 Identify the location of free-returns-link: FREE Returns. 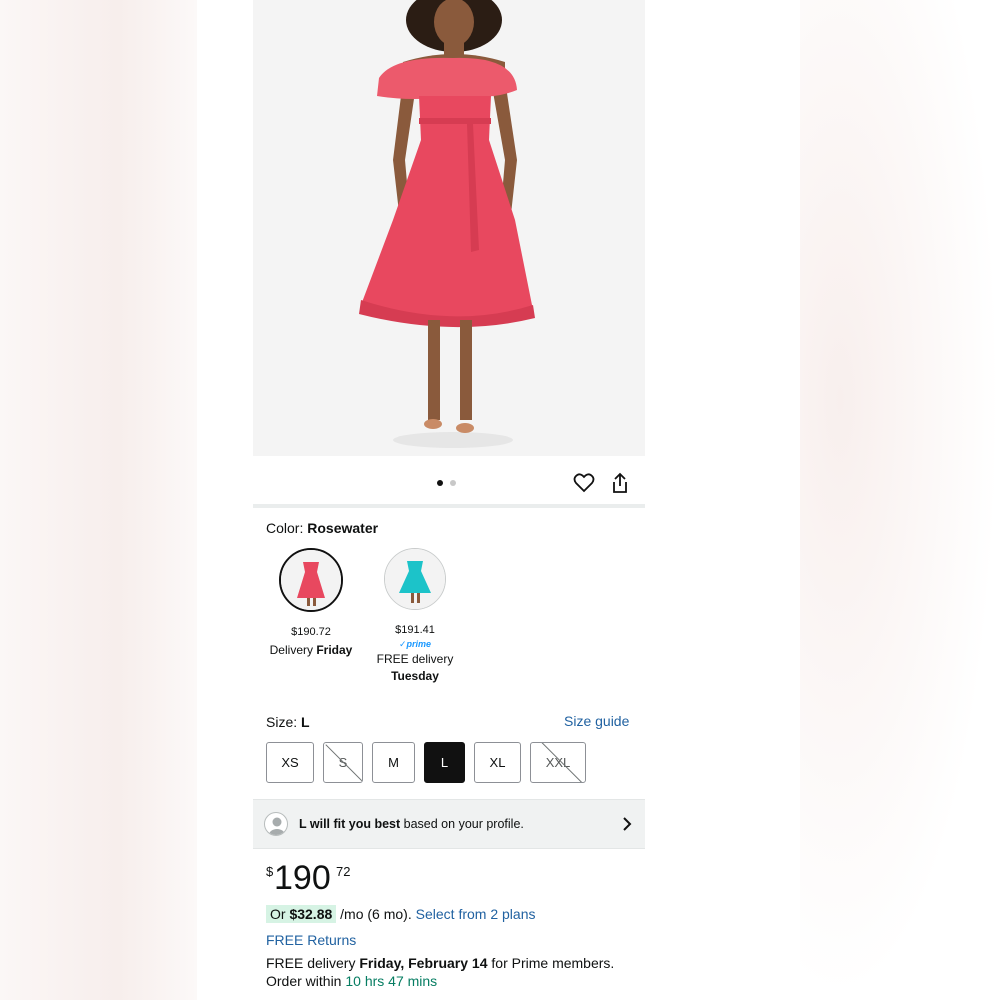
(311, 940).